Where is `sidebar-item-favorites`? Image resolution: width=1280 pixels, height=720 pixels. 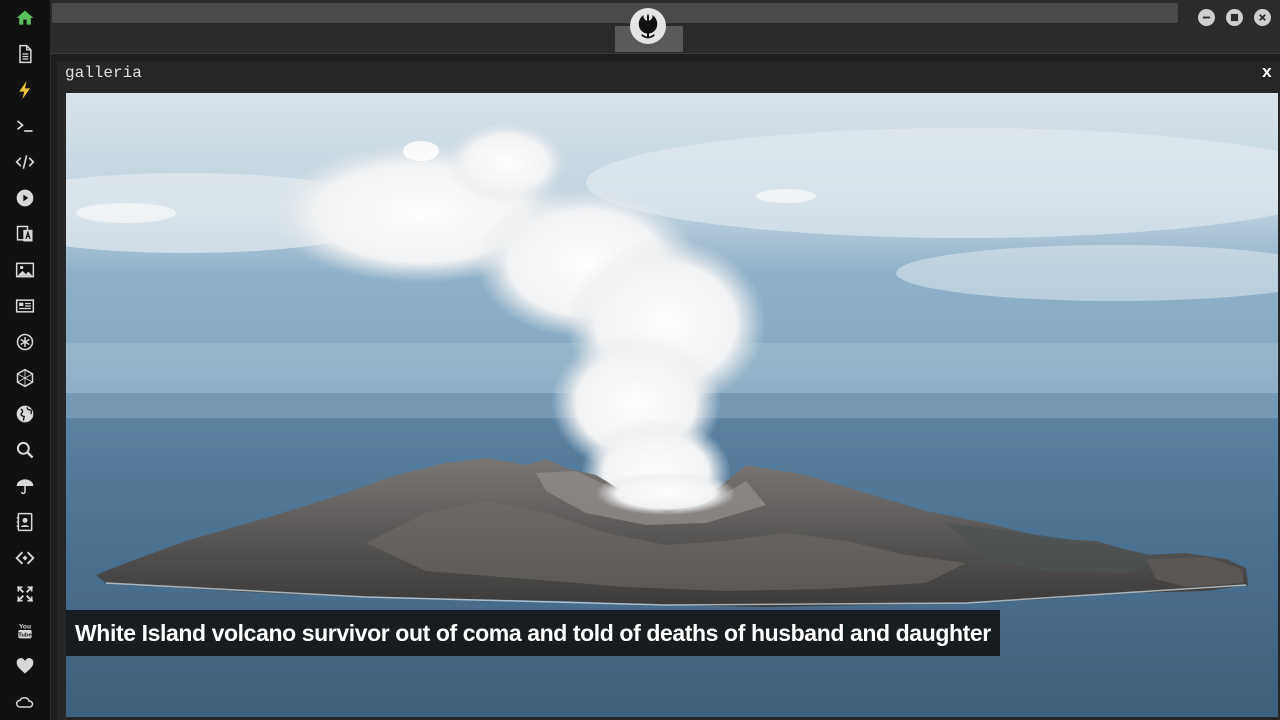
sidebar-item-favorites is located at coordinates (25, 666).